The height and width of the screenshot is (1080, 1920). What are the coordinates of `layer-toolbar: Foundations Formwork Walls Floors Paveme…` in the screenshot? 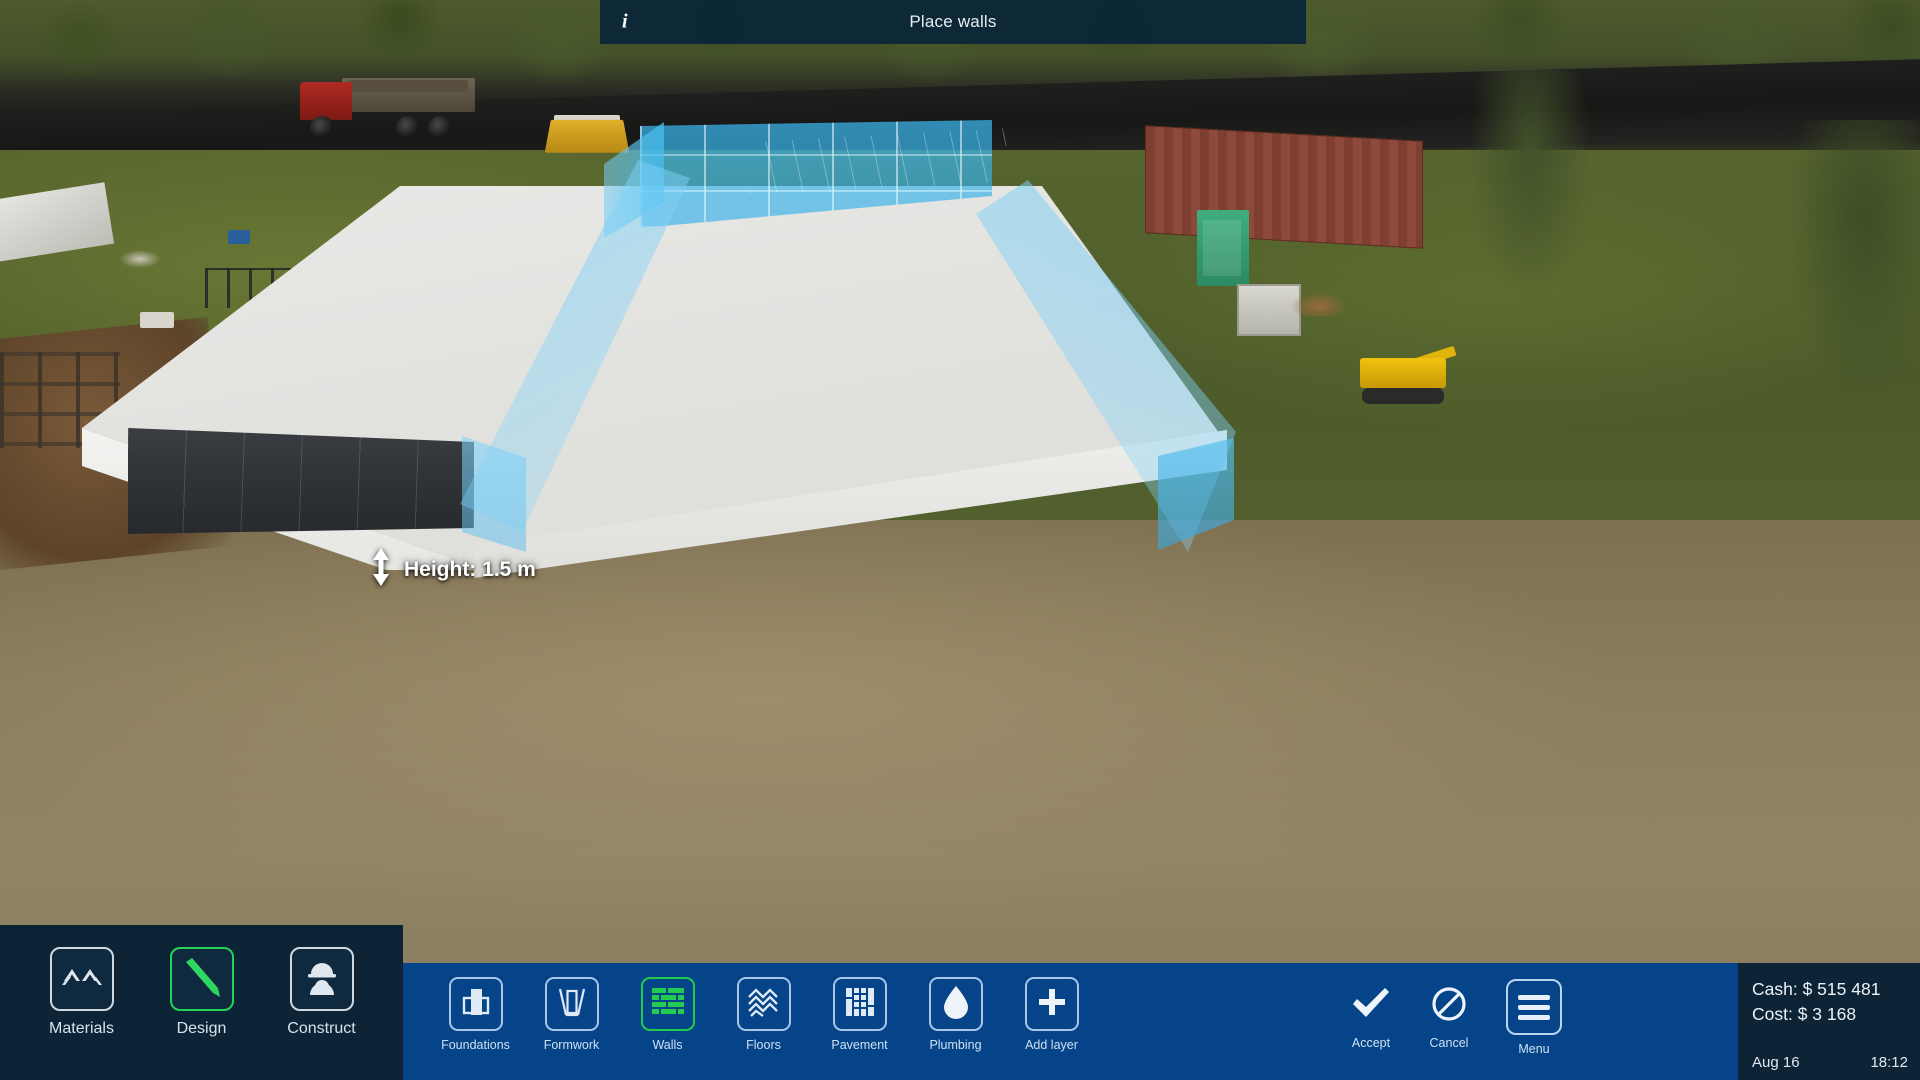 It's located at (1070, 1021).